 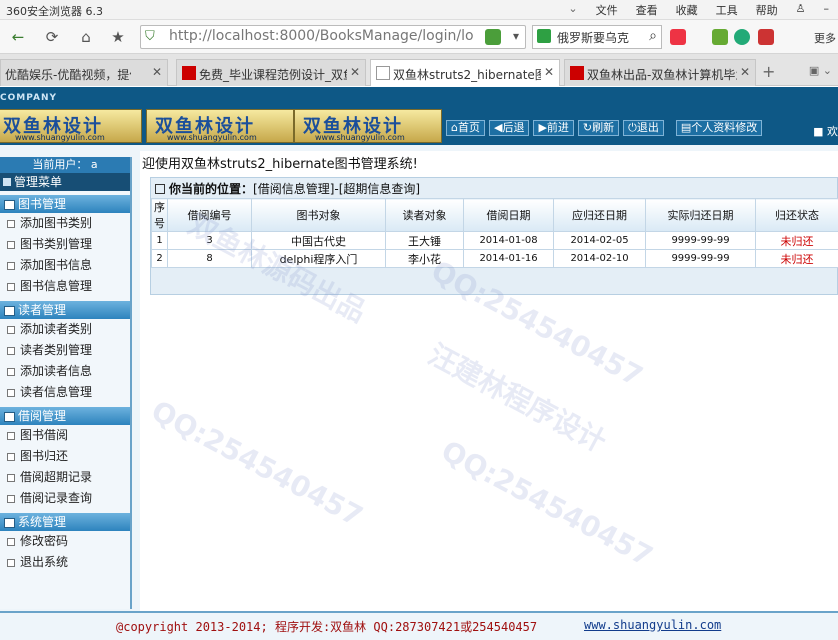 What do you see at coordinates (220, 126) in the screenshot?
I see `logo-image: 双鱼林设计 www.shuangyulin.com` at bounding box center [220, 126].